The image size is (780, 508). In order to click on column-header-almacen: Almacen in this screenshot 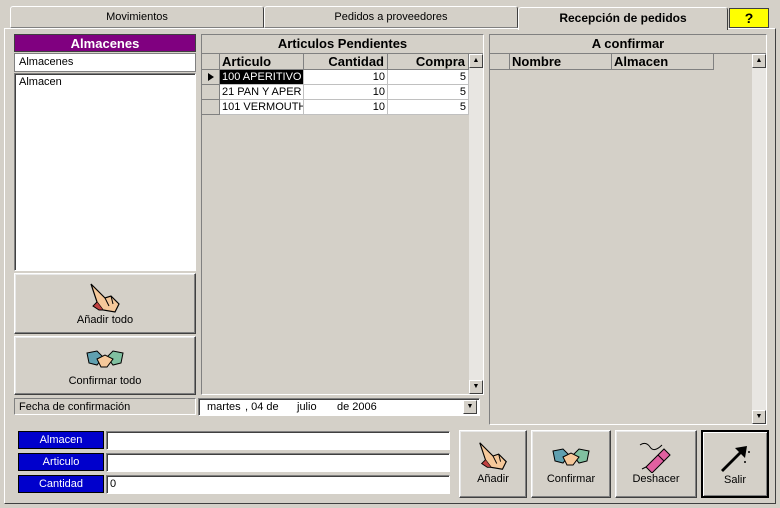, I will do `click(663, 62)`.